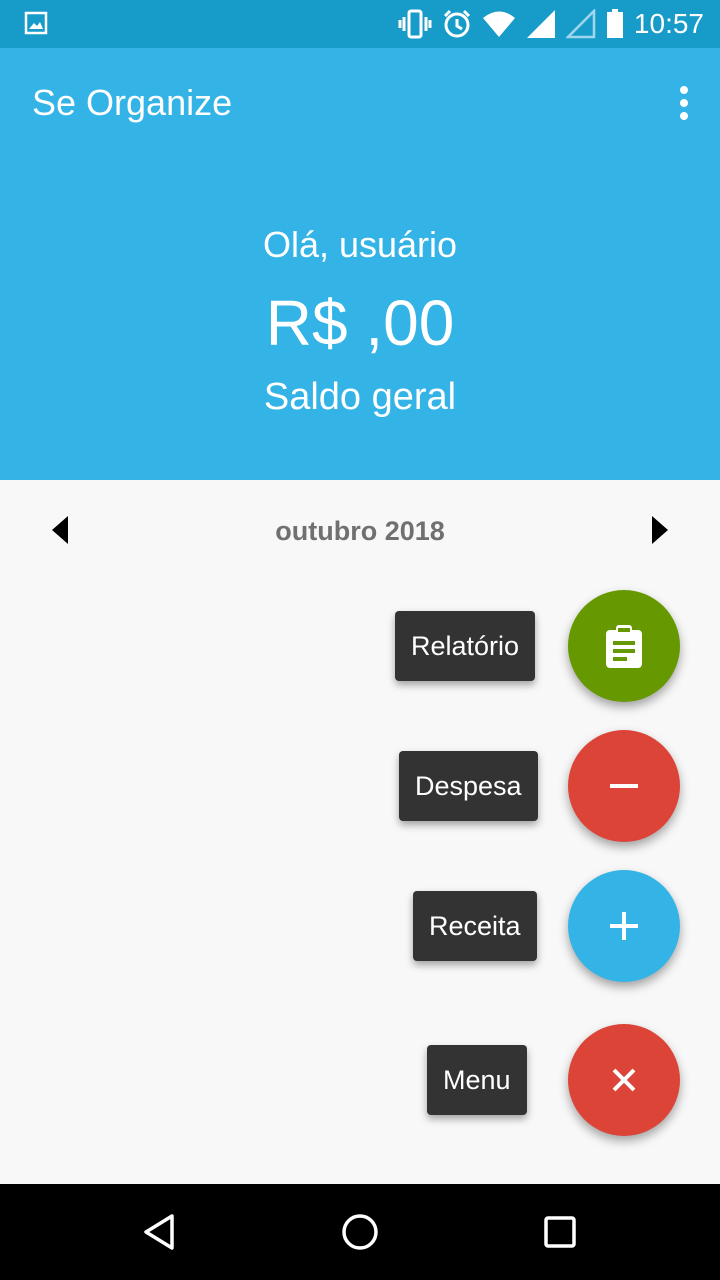 Image resolution: width=720 pixels, height=1280 pixels. Describe the element at coordinates (360, 323) in the screenshot. I see `balance-amount: R$ ,00` at that location.